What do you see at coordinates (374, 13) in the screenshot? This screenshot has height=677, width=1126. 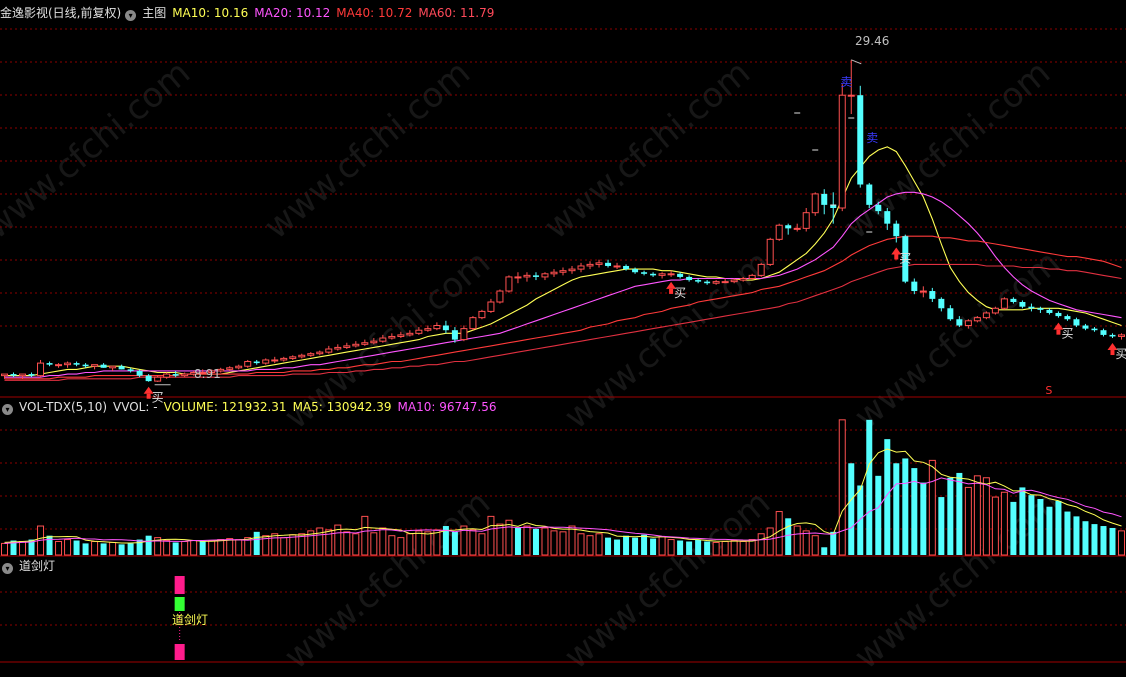 I see `ma40-legend: MA40: 10.72` at bounding box center [374, 13].